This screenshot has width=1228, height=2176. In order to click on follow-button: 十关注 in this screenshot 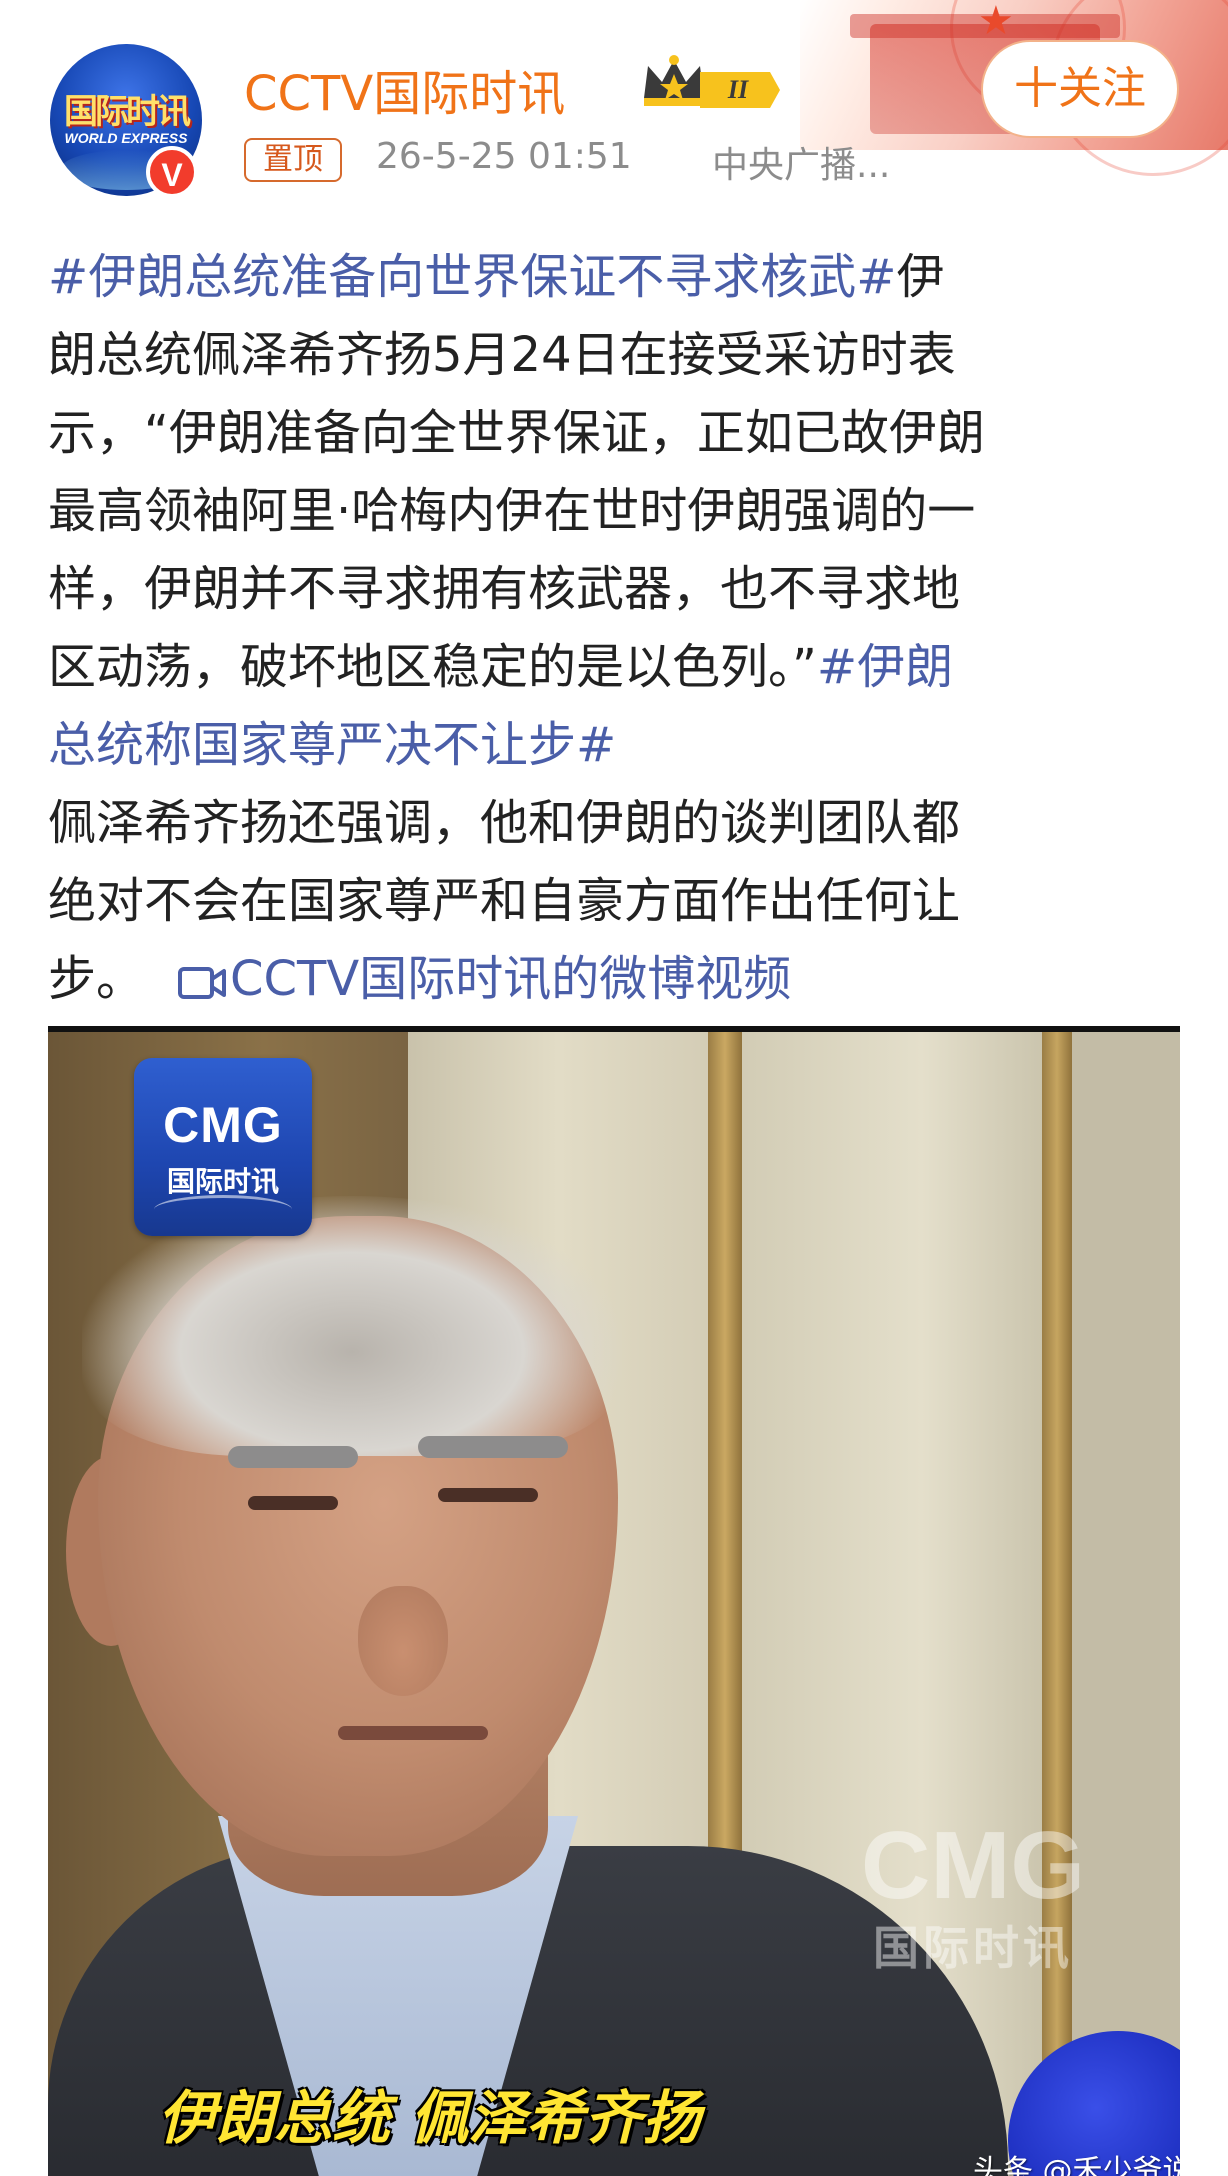, I will do `click(1080, 89)`.